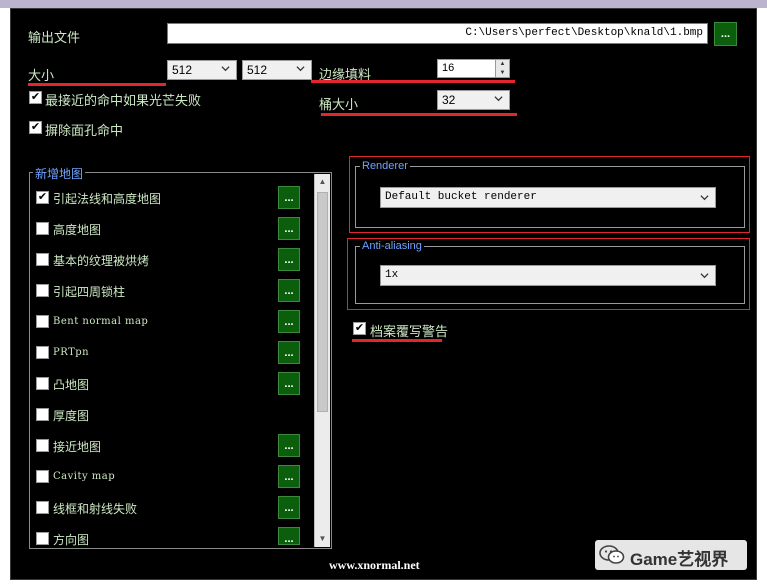 This screenshot has width=767, height=587. I want to click on watermark-brand-text: Game艺视界, so click(679, 559).